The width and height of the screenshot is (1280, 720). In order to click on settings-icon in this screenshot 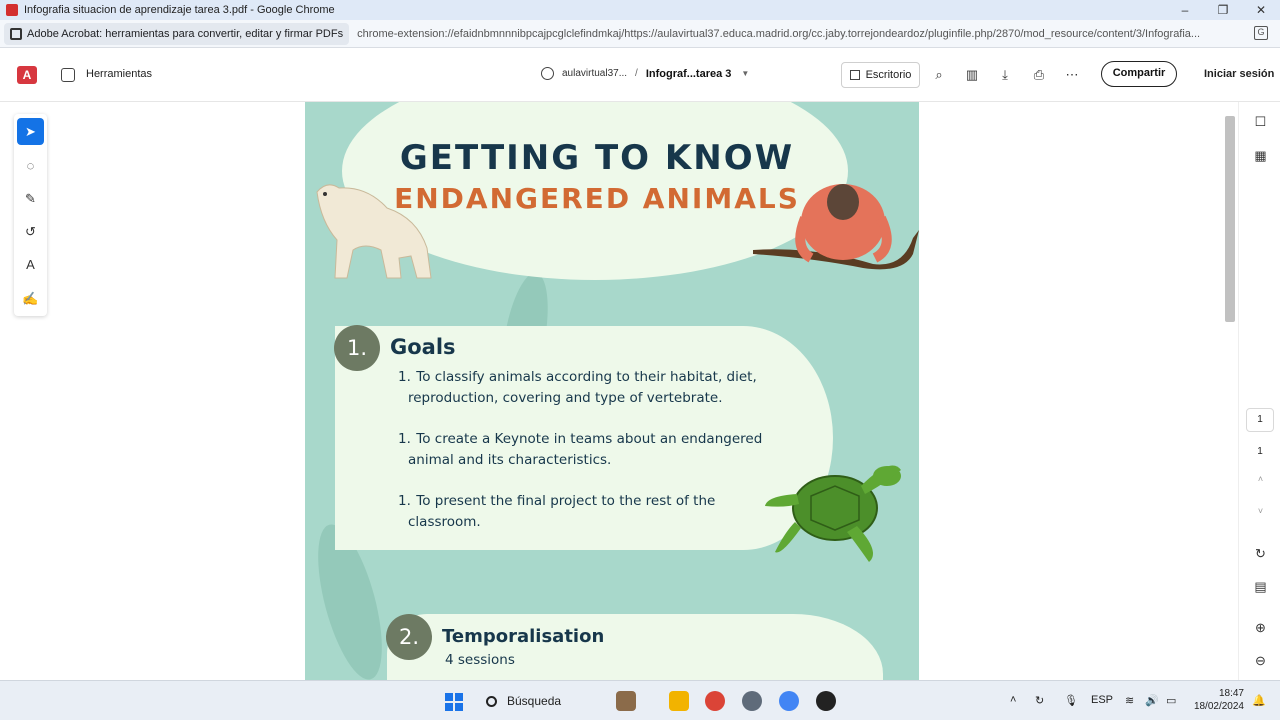, I will do `click(752, 701)`.